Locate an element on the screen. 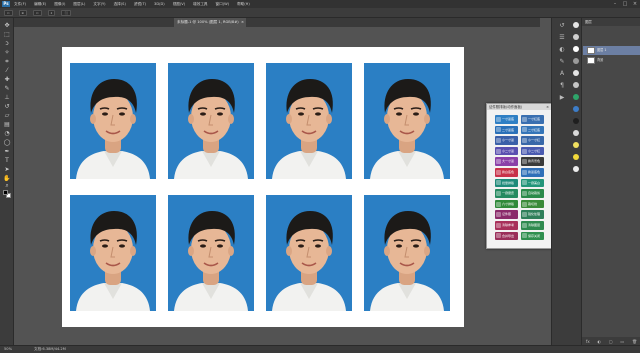 The width and height of the screenshot is (640, 353). path-selection-tool-icon: ➤ is located at coordinates (7, 170).